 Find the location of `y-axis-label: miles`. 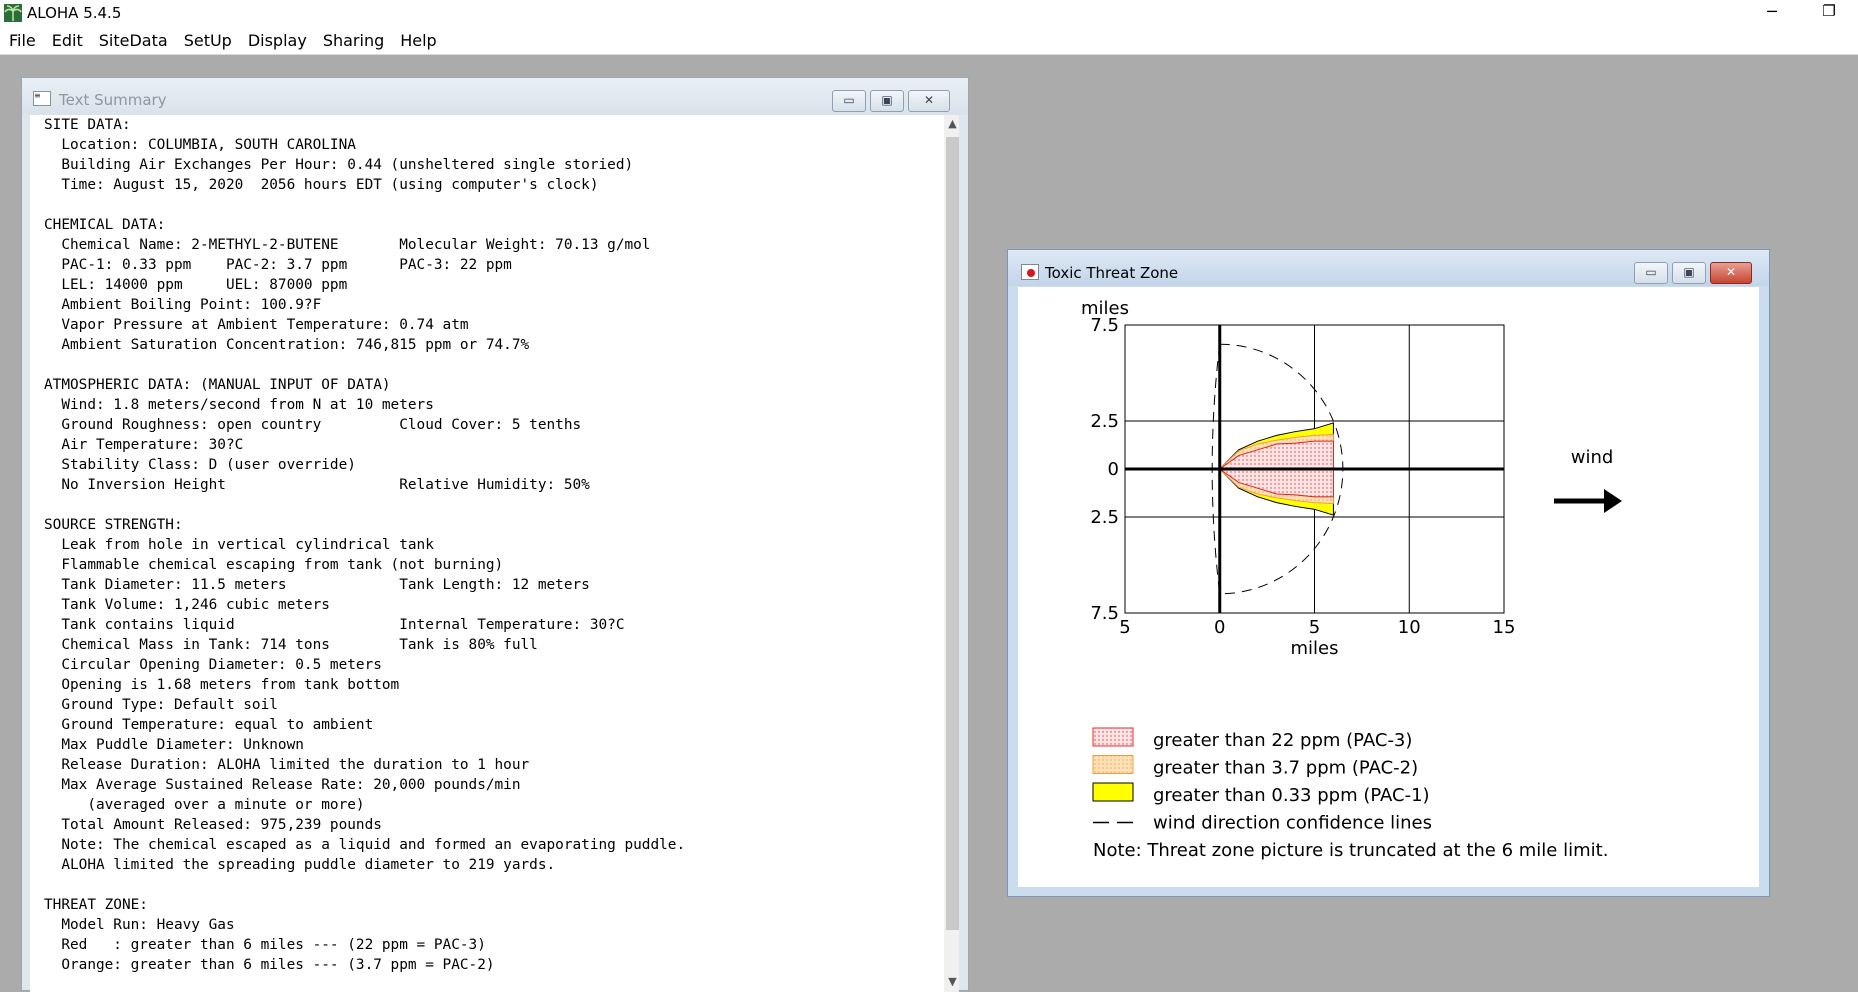

y-axis-label: miles is located at coordinates (1105, 308).